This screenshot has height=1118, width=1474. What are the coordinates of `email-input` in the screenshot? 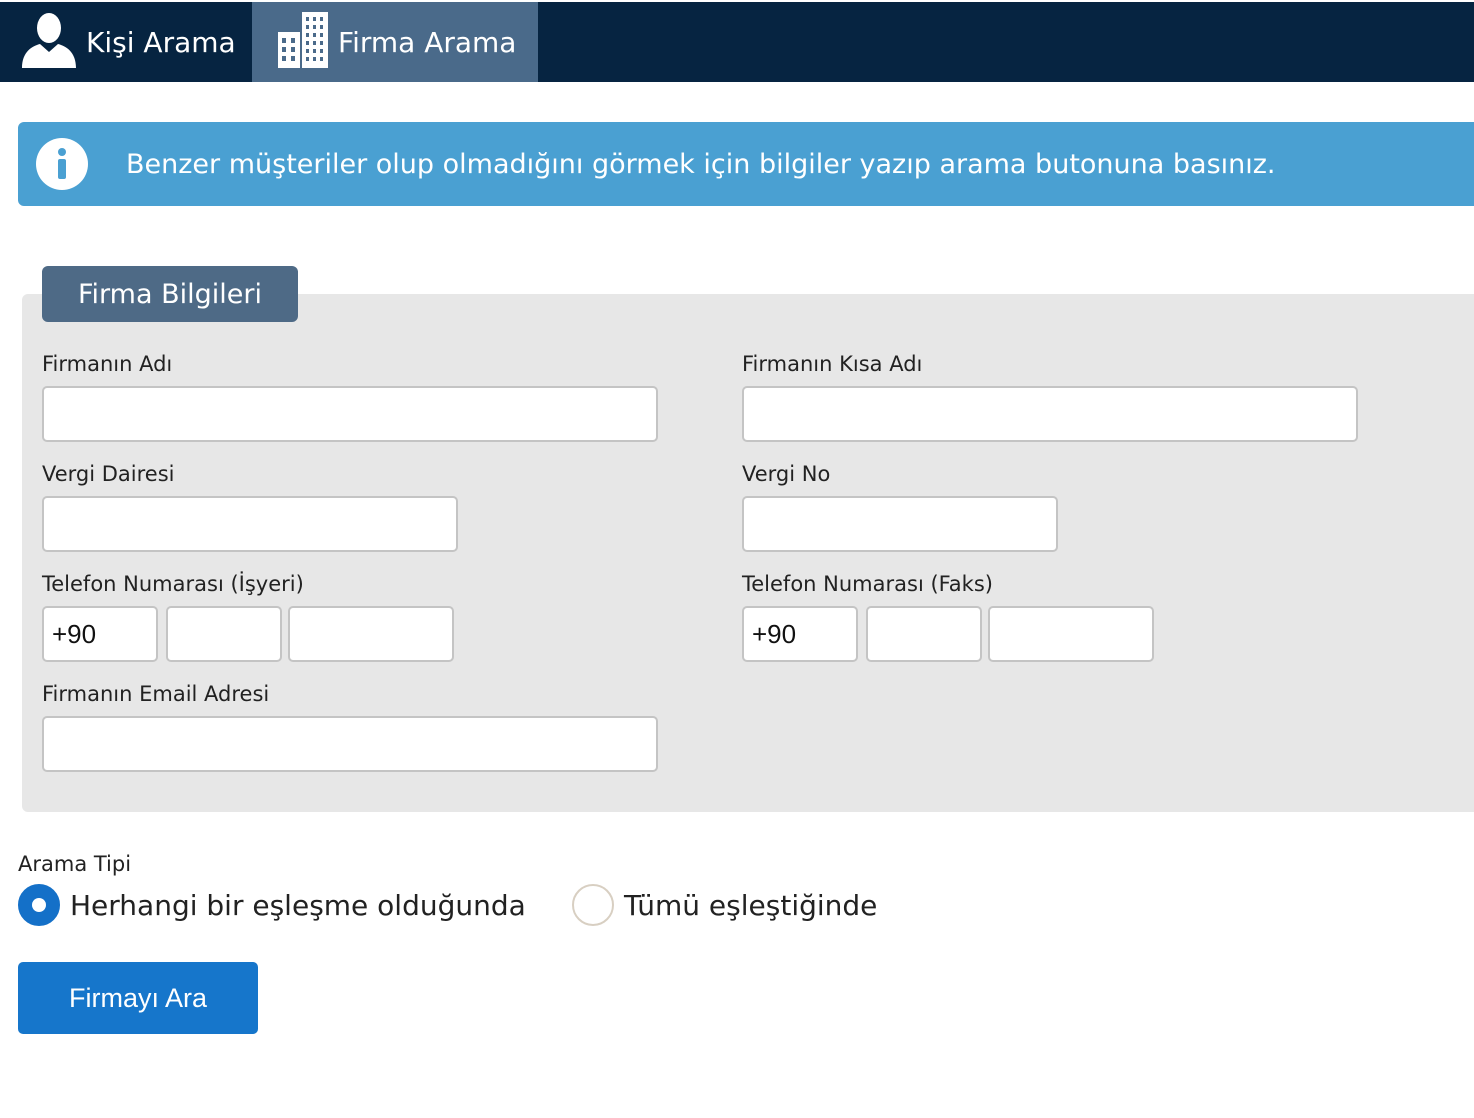 It's located at (350, 744).